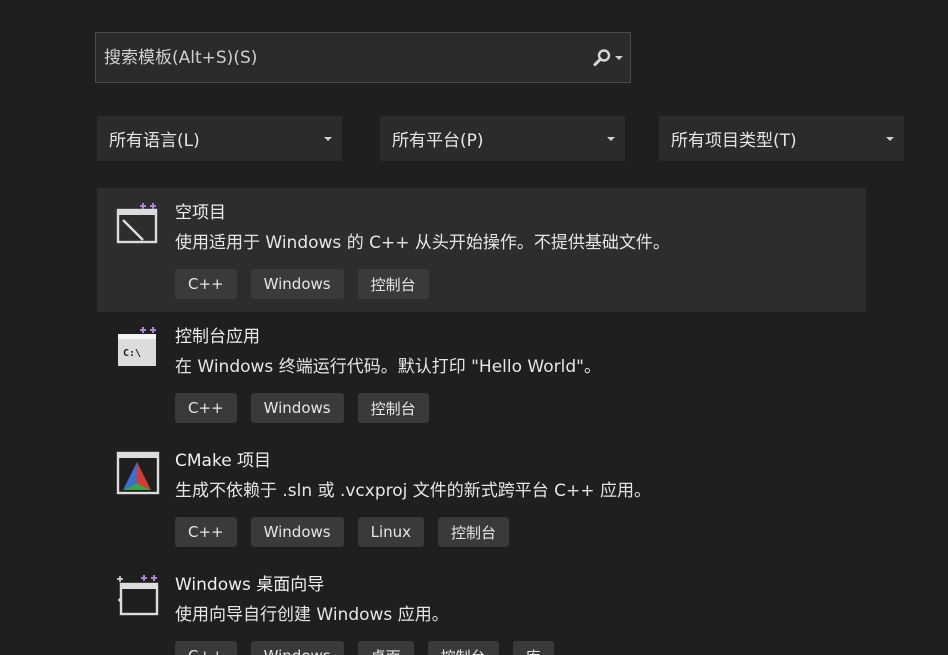 The height and width of the screenshot is (655, 948). Describe the element at coordinates (217, 337) in the screenshot. I see `template-title: 控制台应用` at that location.